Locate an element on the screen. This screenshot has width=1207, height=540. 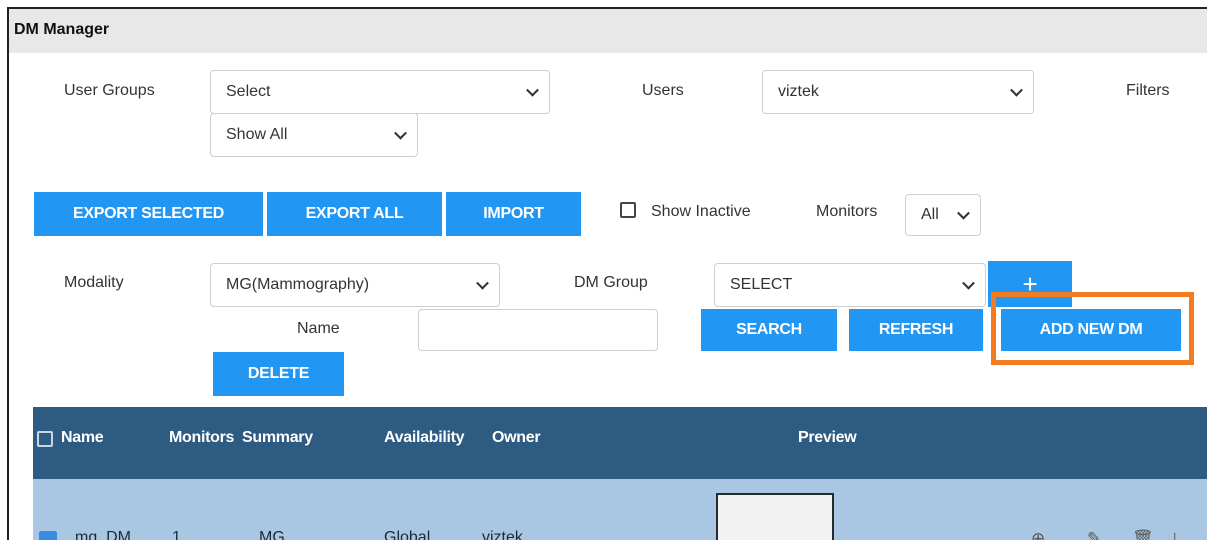
users-select: viztek is located at coordinates (898, 92).